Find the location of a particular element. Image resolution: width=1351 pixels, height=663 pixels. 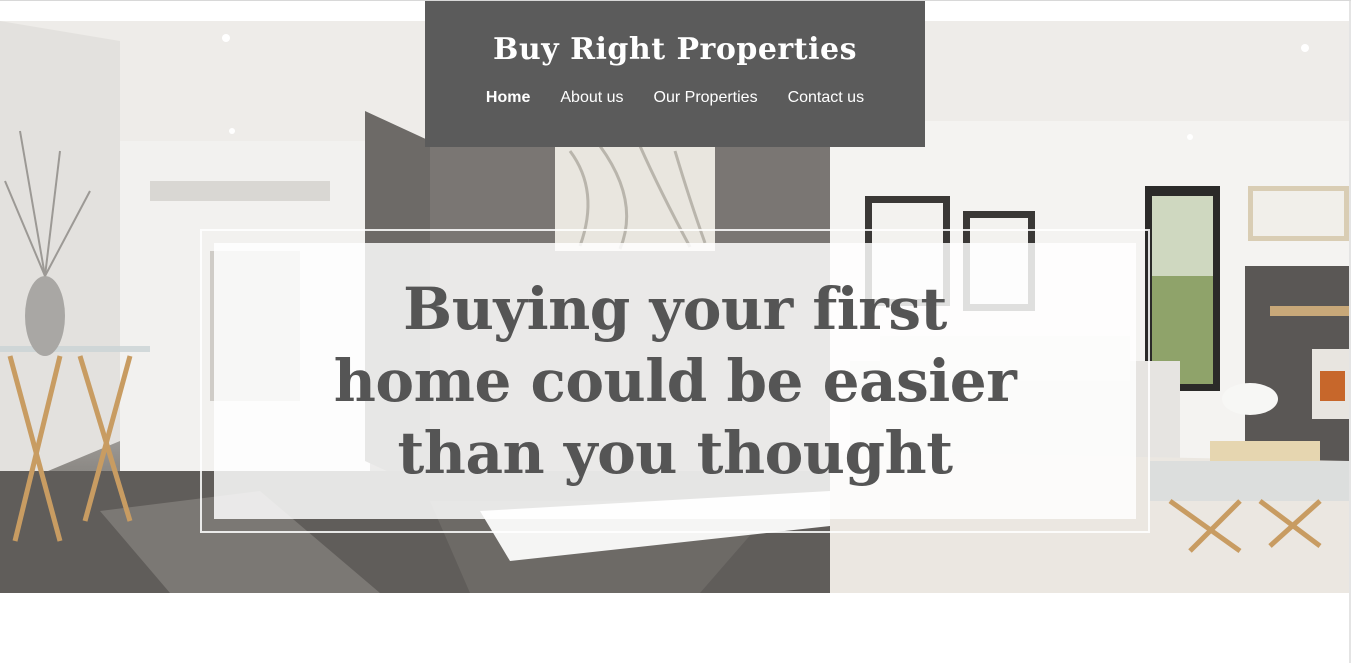

main-nav: Home About us Our Properties Contact us is located at coordinates (675, 98).